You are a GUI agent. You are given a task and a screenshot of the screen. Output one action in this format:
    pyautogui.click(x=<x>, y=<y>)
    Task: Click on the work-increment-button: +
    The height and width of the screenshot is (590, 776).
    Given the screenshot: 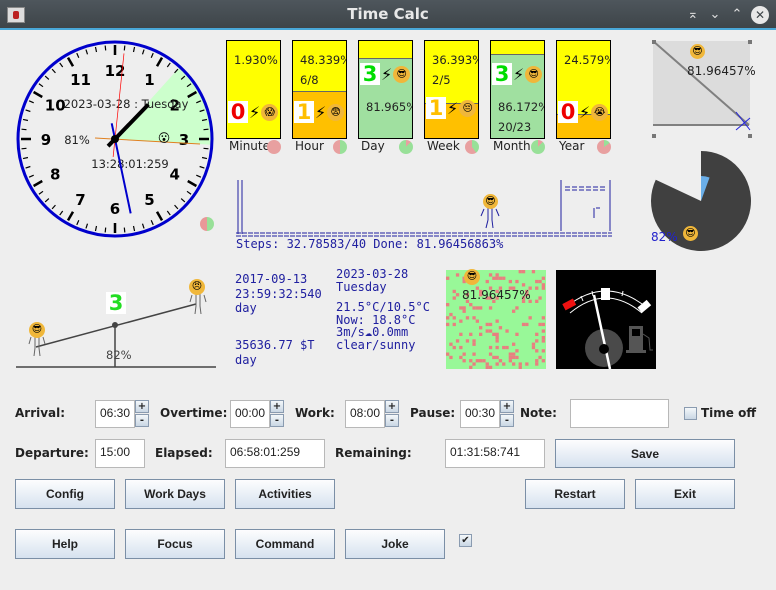 What is the action you would take?
    pyautogui.click(x=392, y=406)
    